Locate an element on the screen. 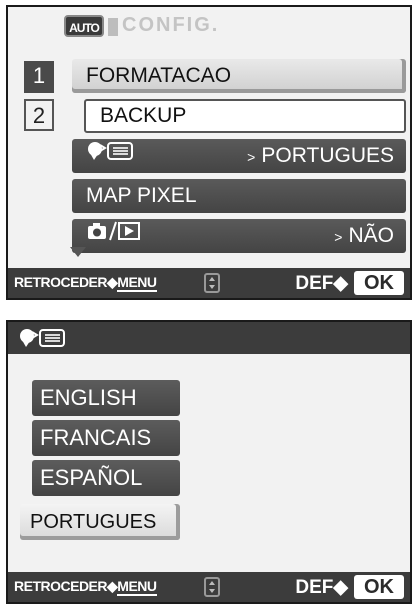  camera-playback-icon is located at coordinates (115, 236).